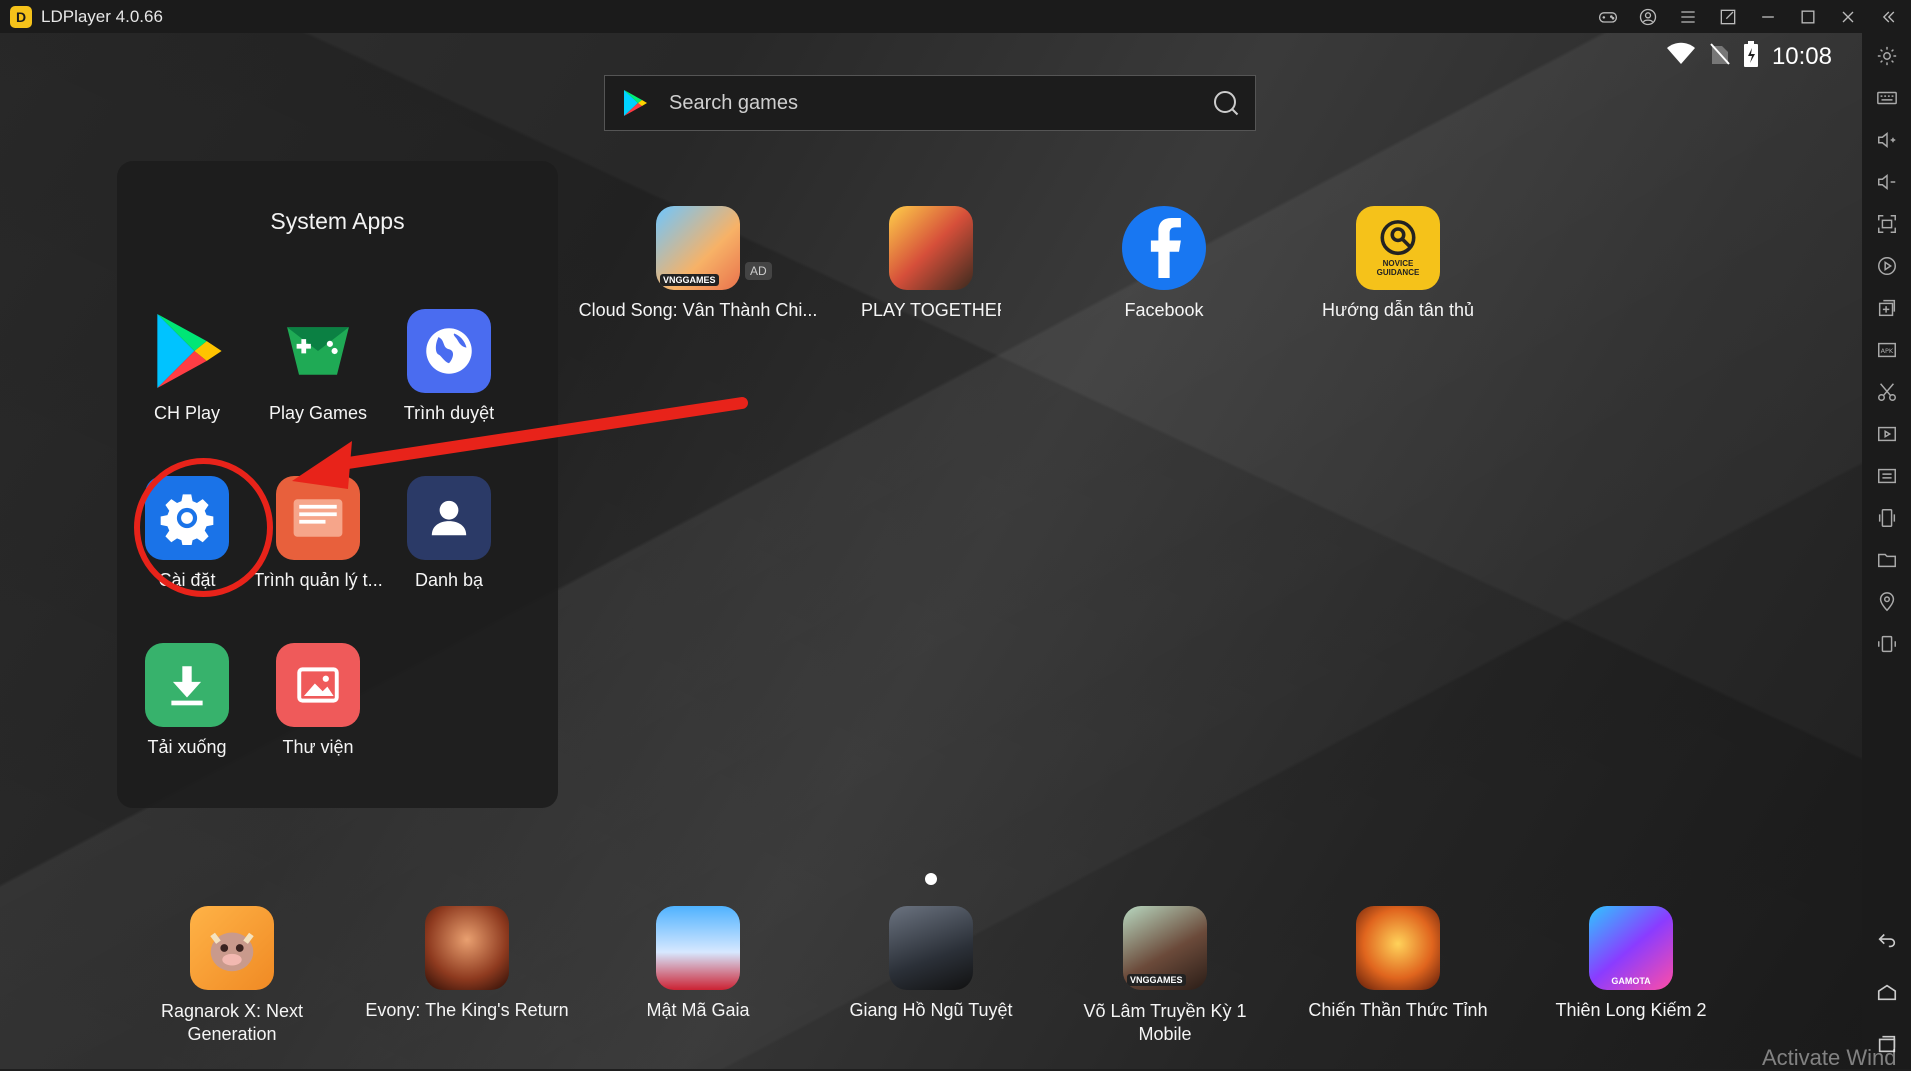 The width and height of the screenshot is (1911, 1071). What do you see at coordinates (1398, 948) in the screenshot?
I see `chien-than-icon` at bounding box center [1398, 948].